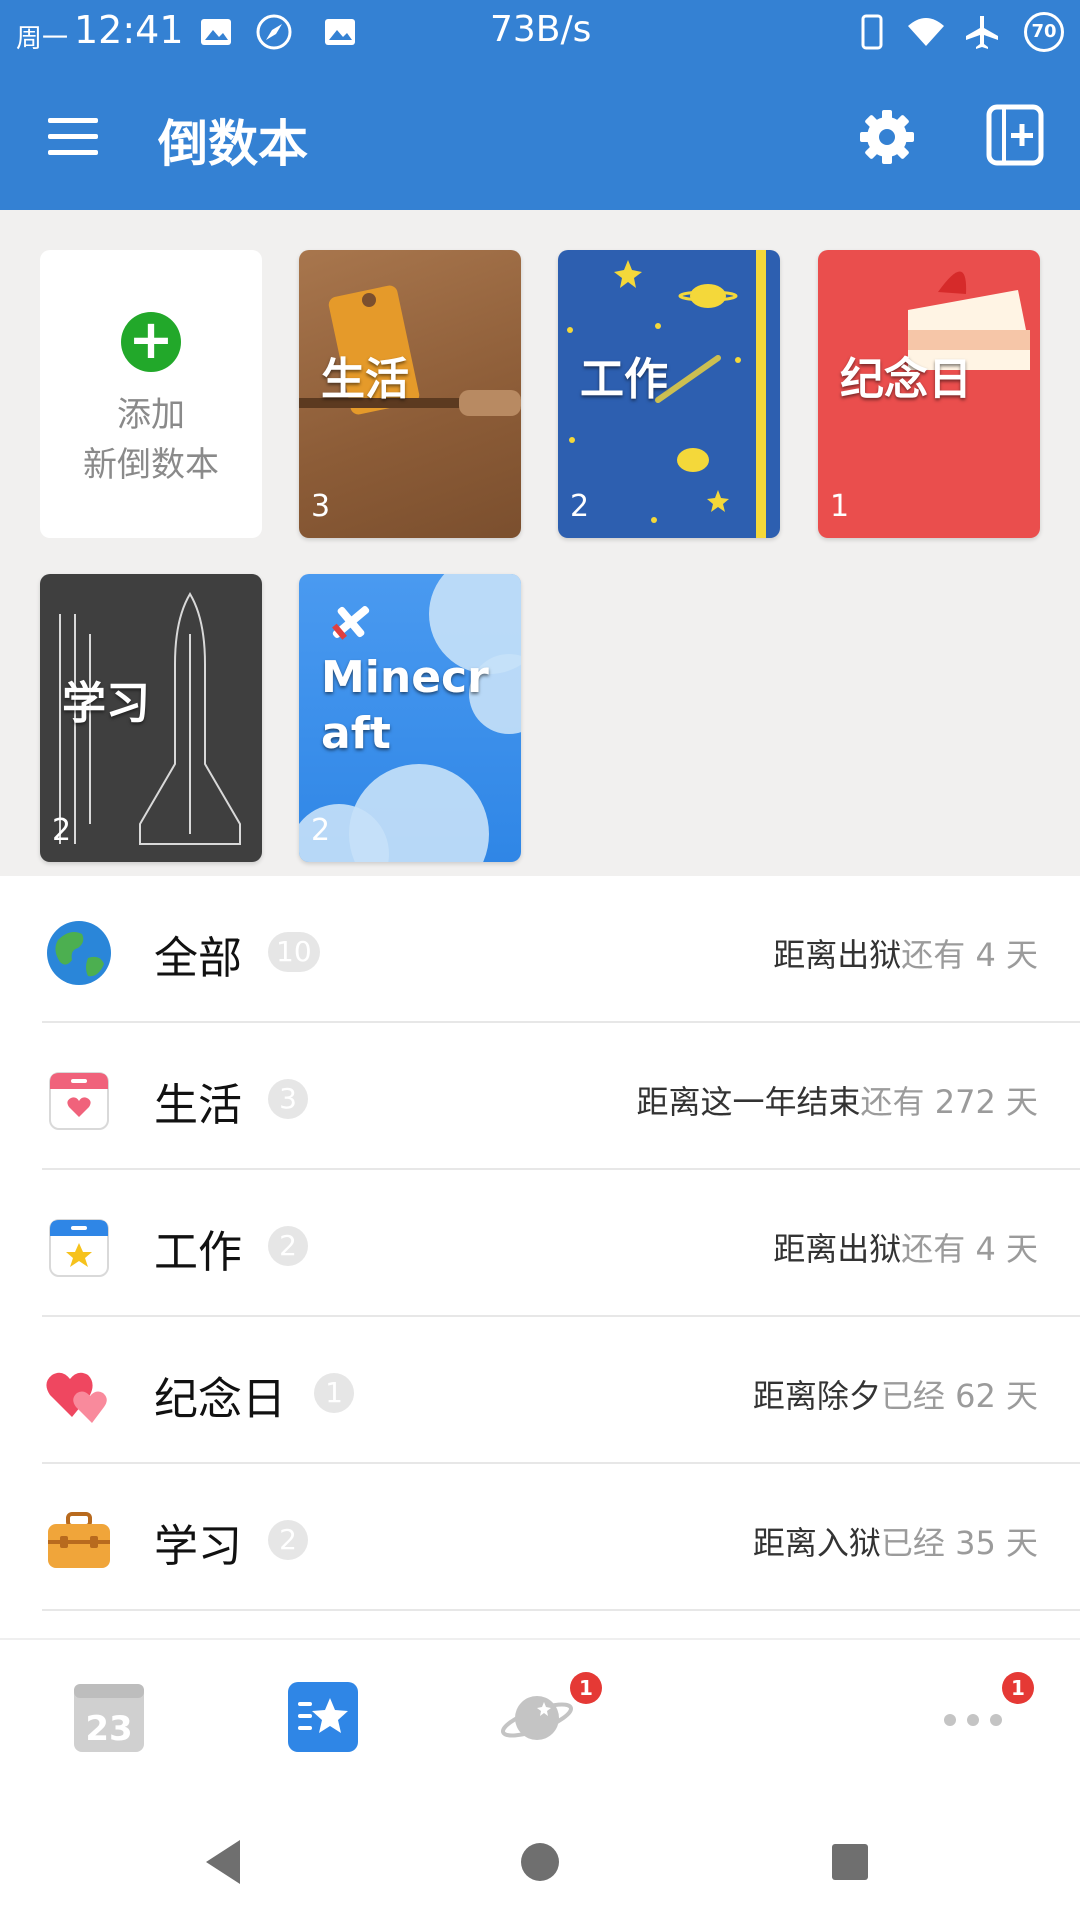  I want to click on briefcase-icon, so click(79, 1540).